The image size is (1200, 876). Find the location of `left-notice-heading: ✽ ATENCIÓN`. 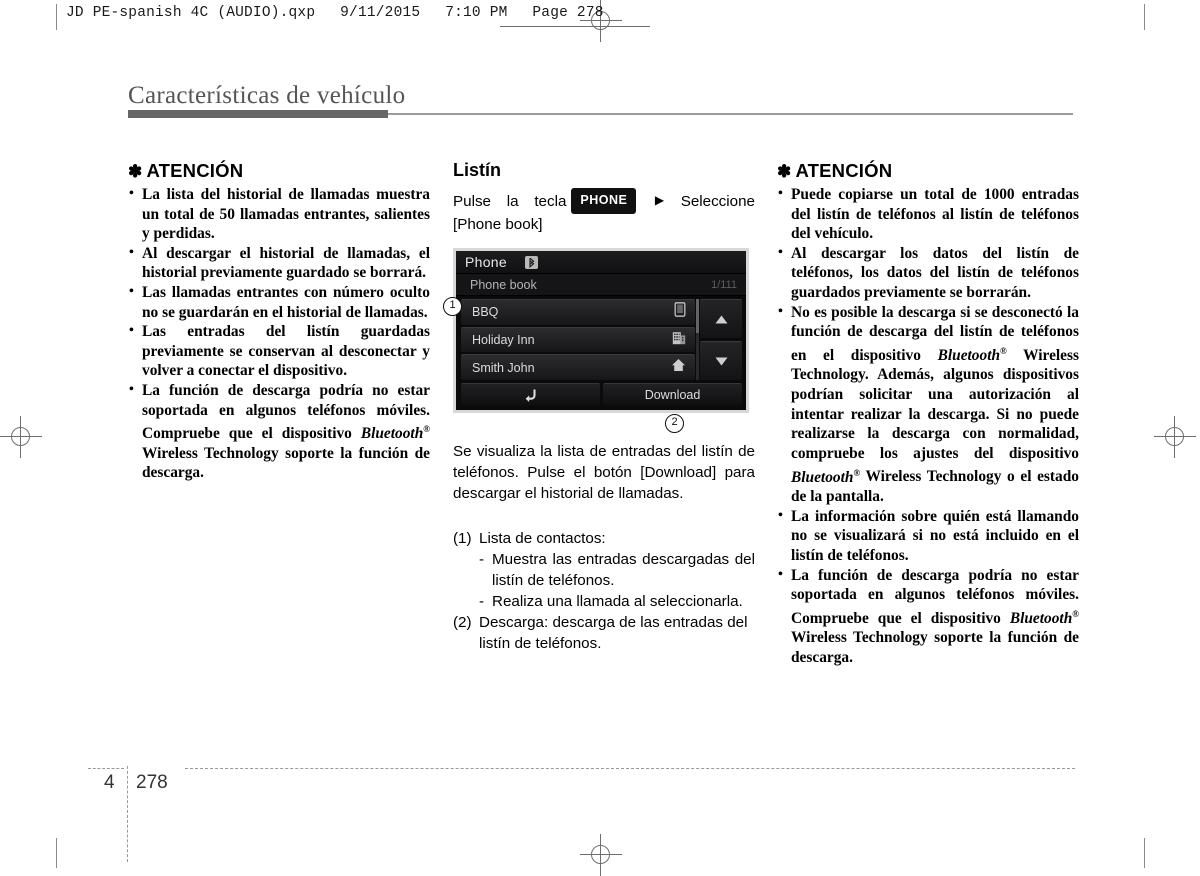

left-notice-heading: ✽ ATENCIÓN is located at coordinates (279, 171).